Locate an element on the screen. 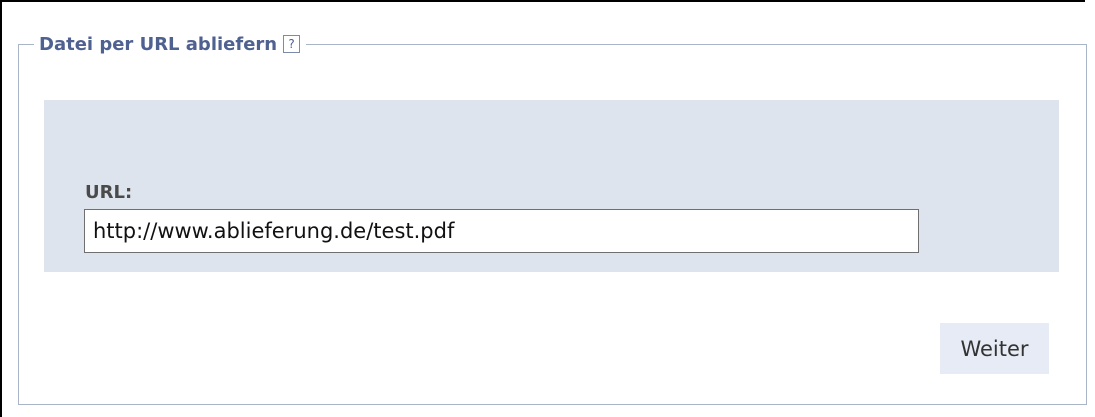 This screenshot has height=417, width=1095. section-title: Datei per URL abliefern is located at coordinates (158, 44).